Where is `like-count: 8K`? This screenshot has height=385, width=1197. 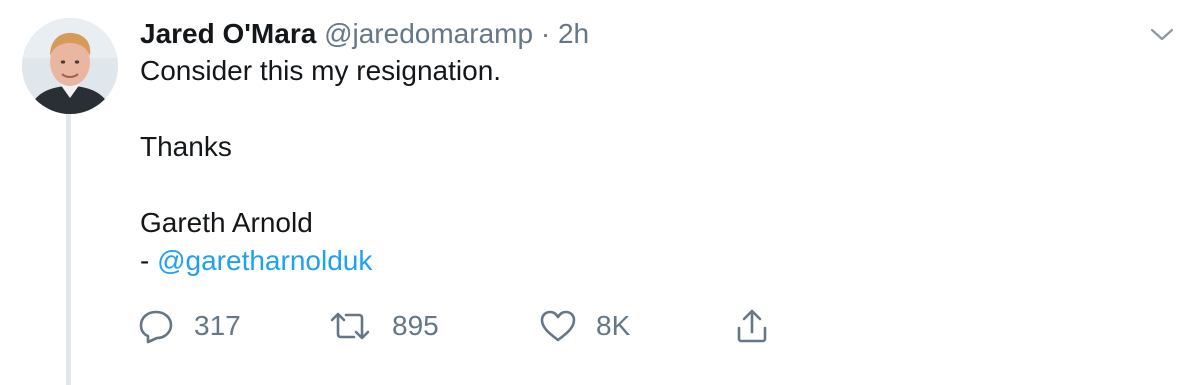
like-count: 8K is located at coordinates (613, 325).